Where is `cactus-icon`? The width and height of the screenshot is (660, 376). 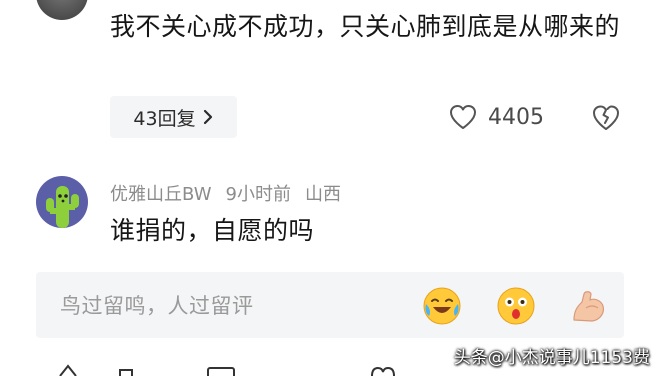 cactus-icon is located at coordinates (62, 207).